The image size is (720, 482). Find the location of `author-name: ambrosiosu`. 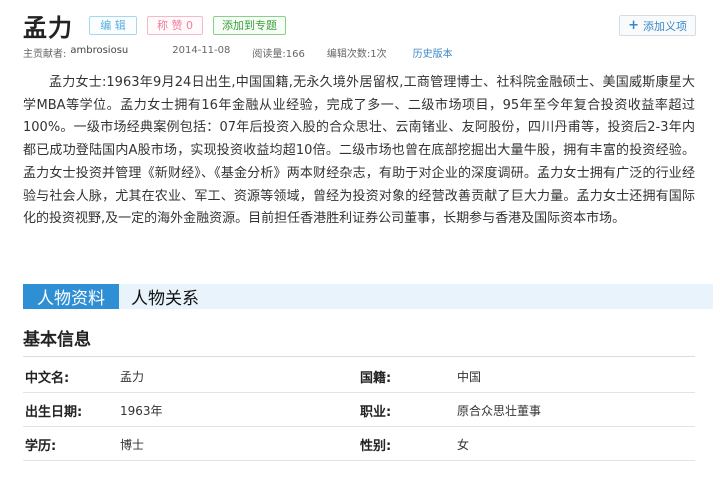

author-name: ambrosiosu is located at coordinates (99, 52).